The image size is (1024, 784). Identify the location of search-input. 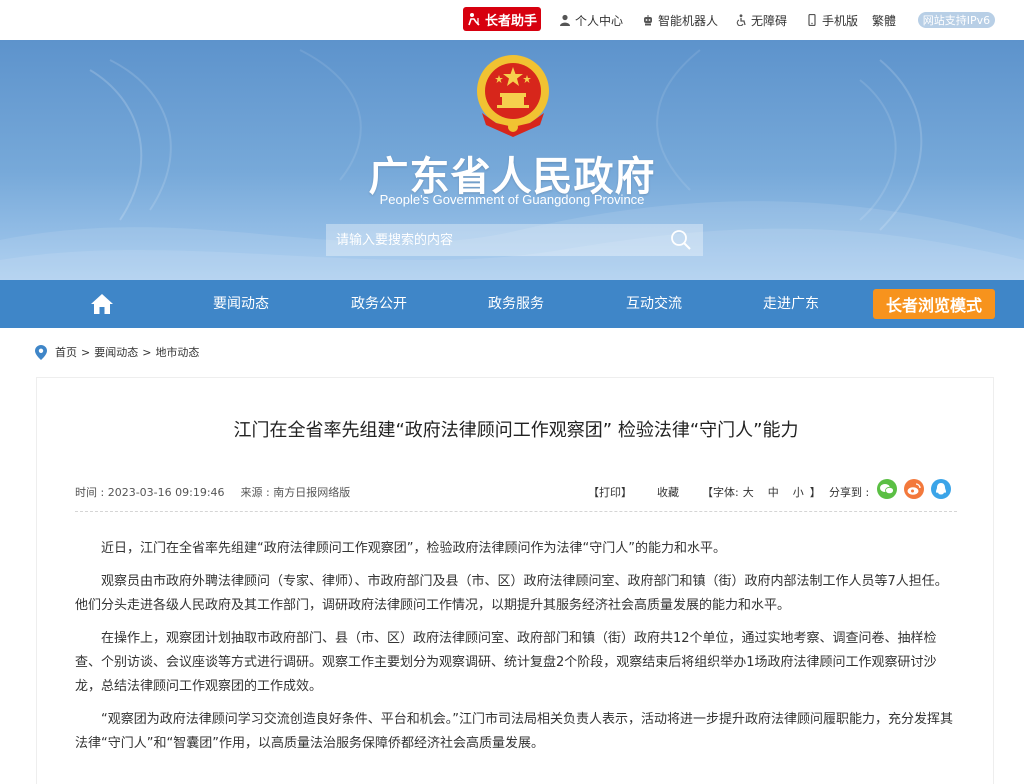
(492, 240).